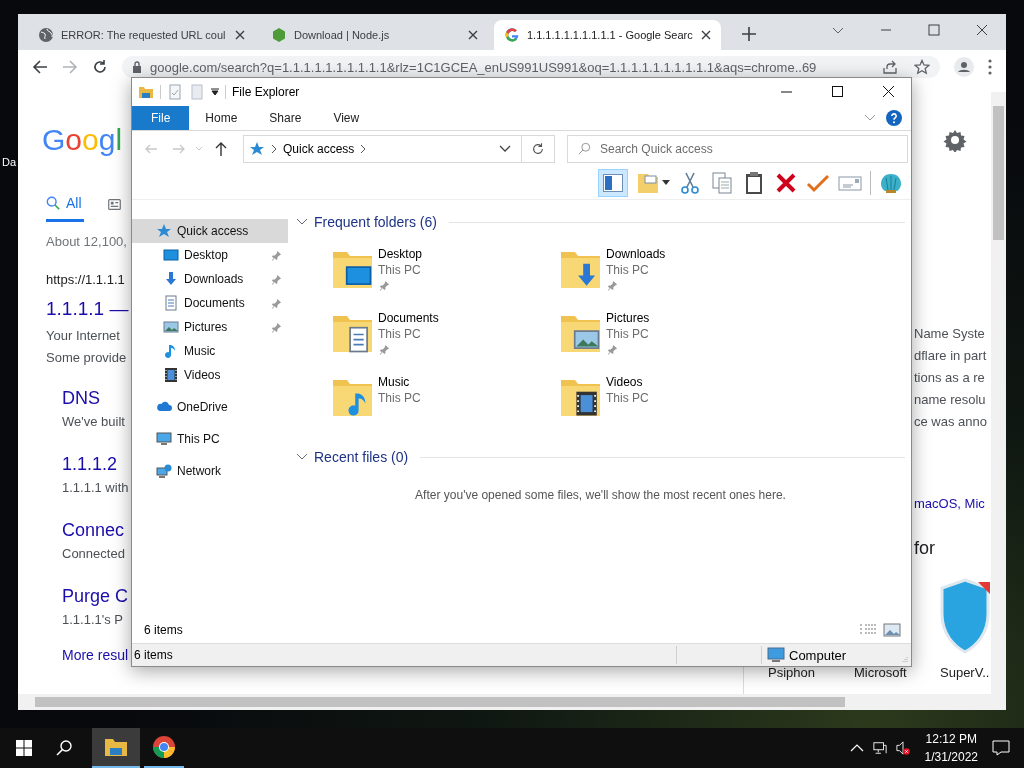 Image resolution: width=1024 pixels, height=768 pixels. Describe the element at coordinates (627, 382) in the screenshot. I see `folder-name: Videos` at that location.